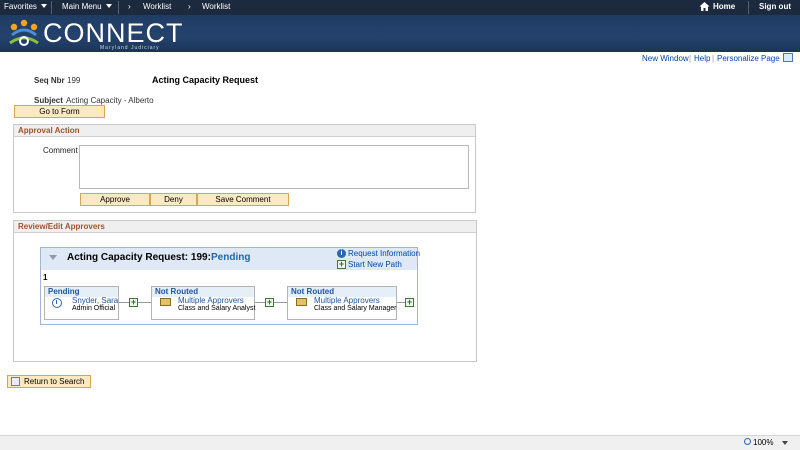  What do you see at coordinates (205, 80) in the screenshot?
I see `page-title: Acting Capacity Request` at bounding box center [205, 80].